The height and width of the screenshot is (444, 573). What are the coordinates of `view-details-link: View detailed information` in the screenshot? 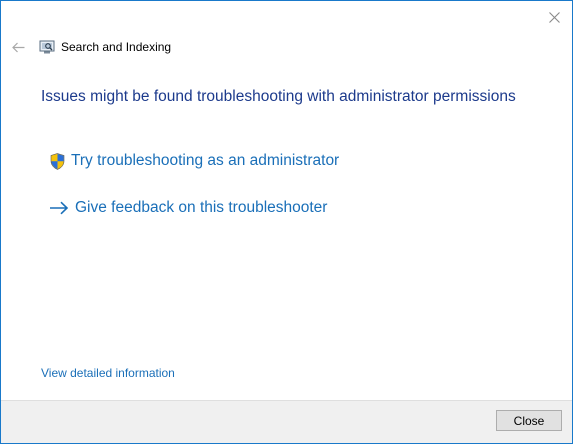 It's located at (108, 373).